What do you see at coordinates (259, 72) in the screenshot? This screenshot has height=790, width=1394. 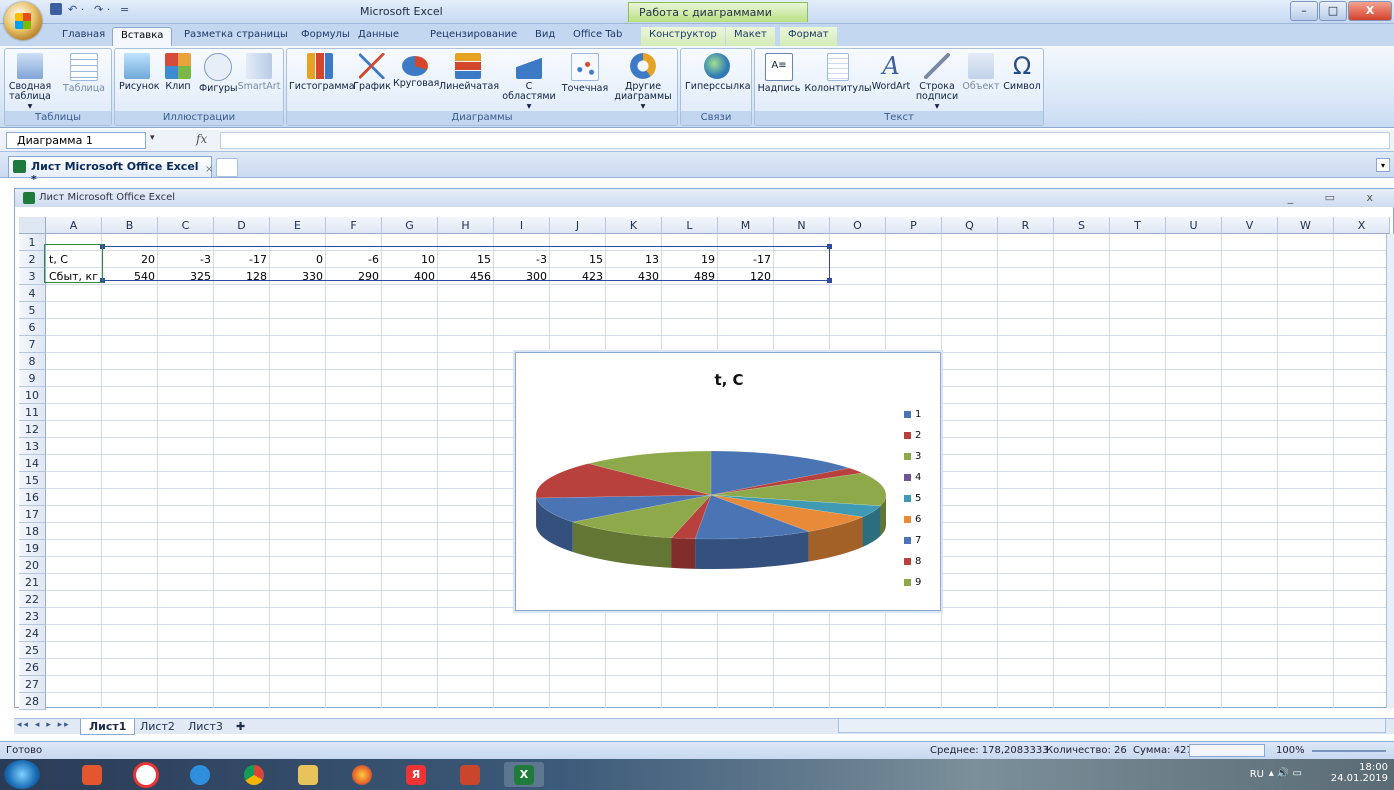 I see `smartart-button: SmartArt` at bounding box center [259, 72].